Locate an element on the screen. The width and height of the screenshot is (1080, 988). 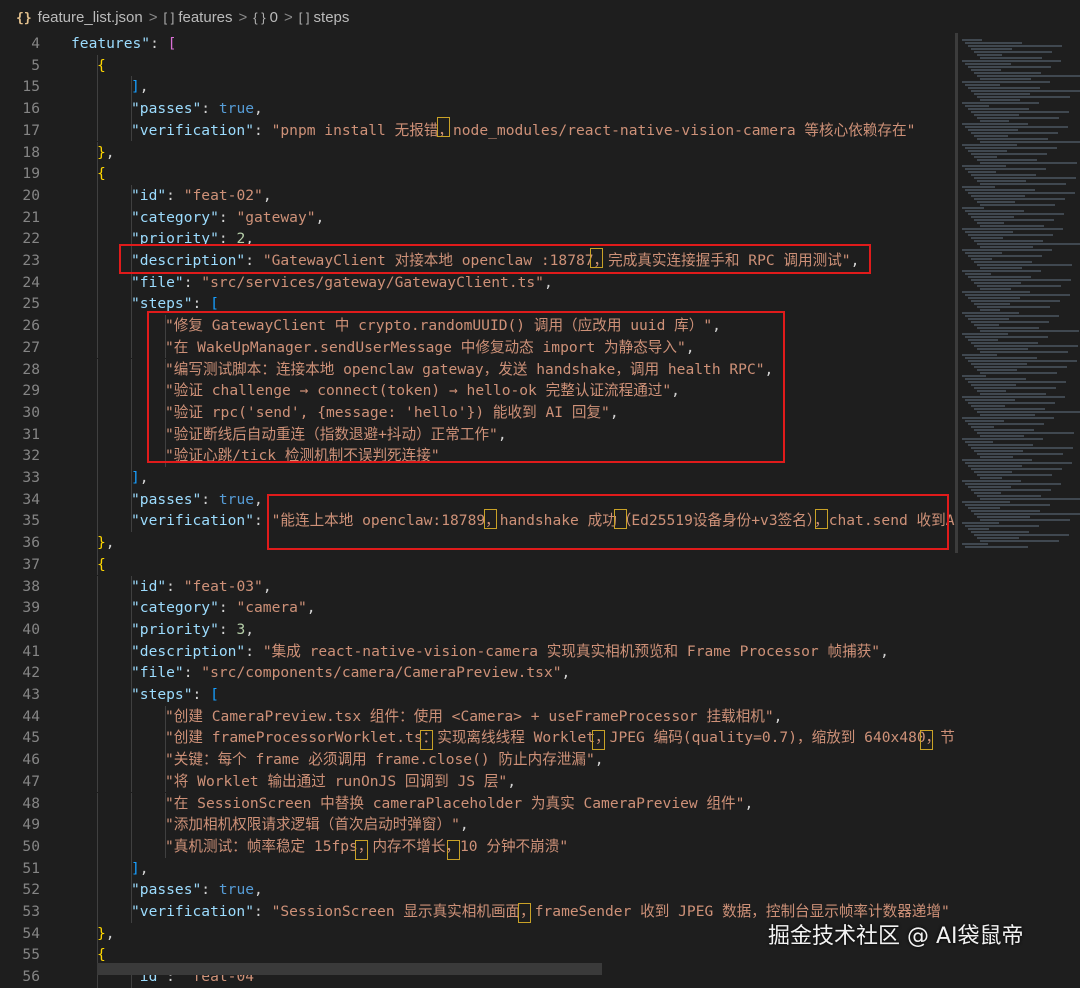
code-line: 39 "category": "camera", is located at coordinates (477, 608).